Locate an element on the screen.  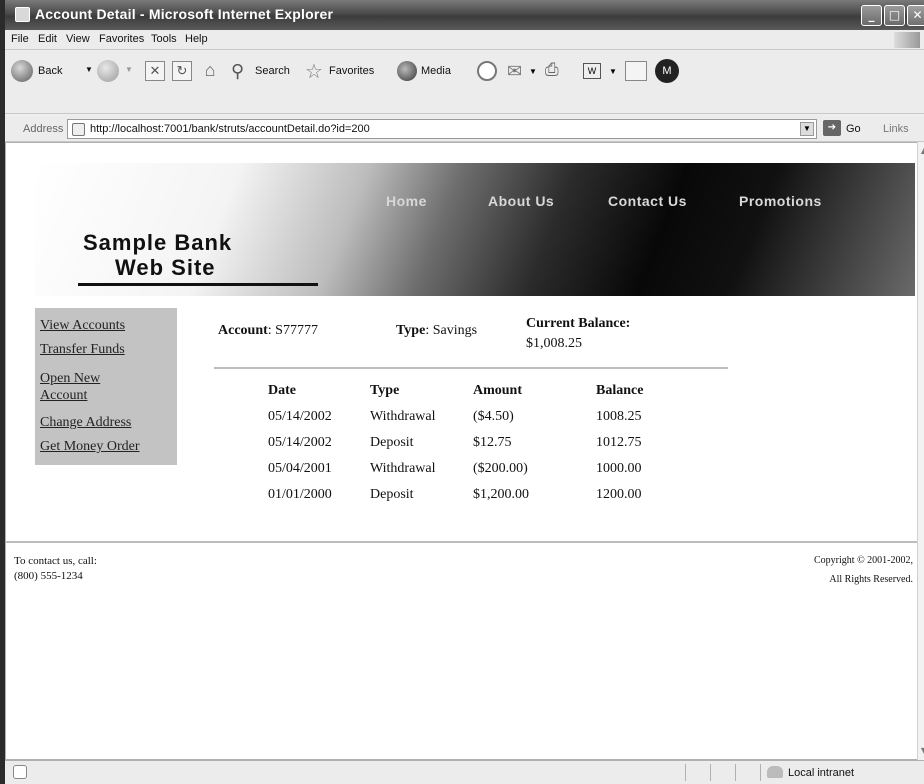
edit-dropdown-icon: ▼ is located at coordinates (613, 71).